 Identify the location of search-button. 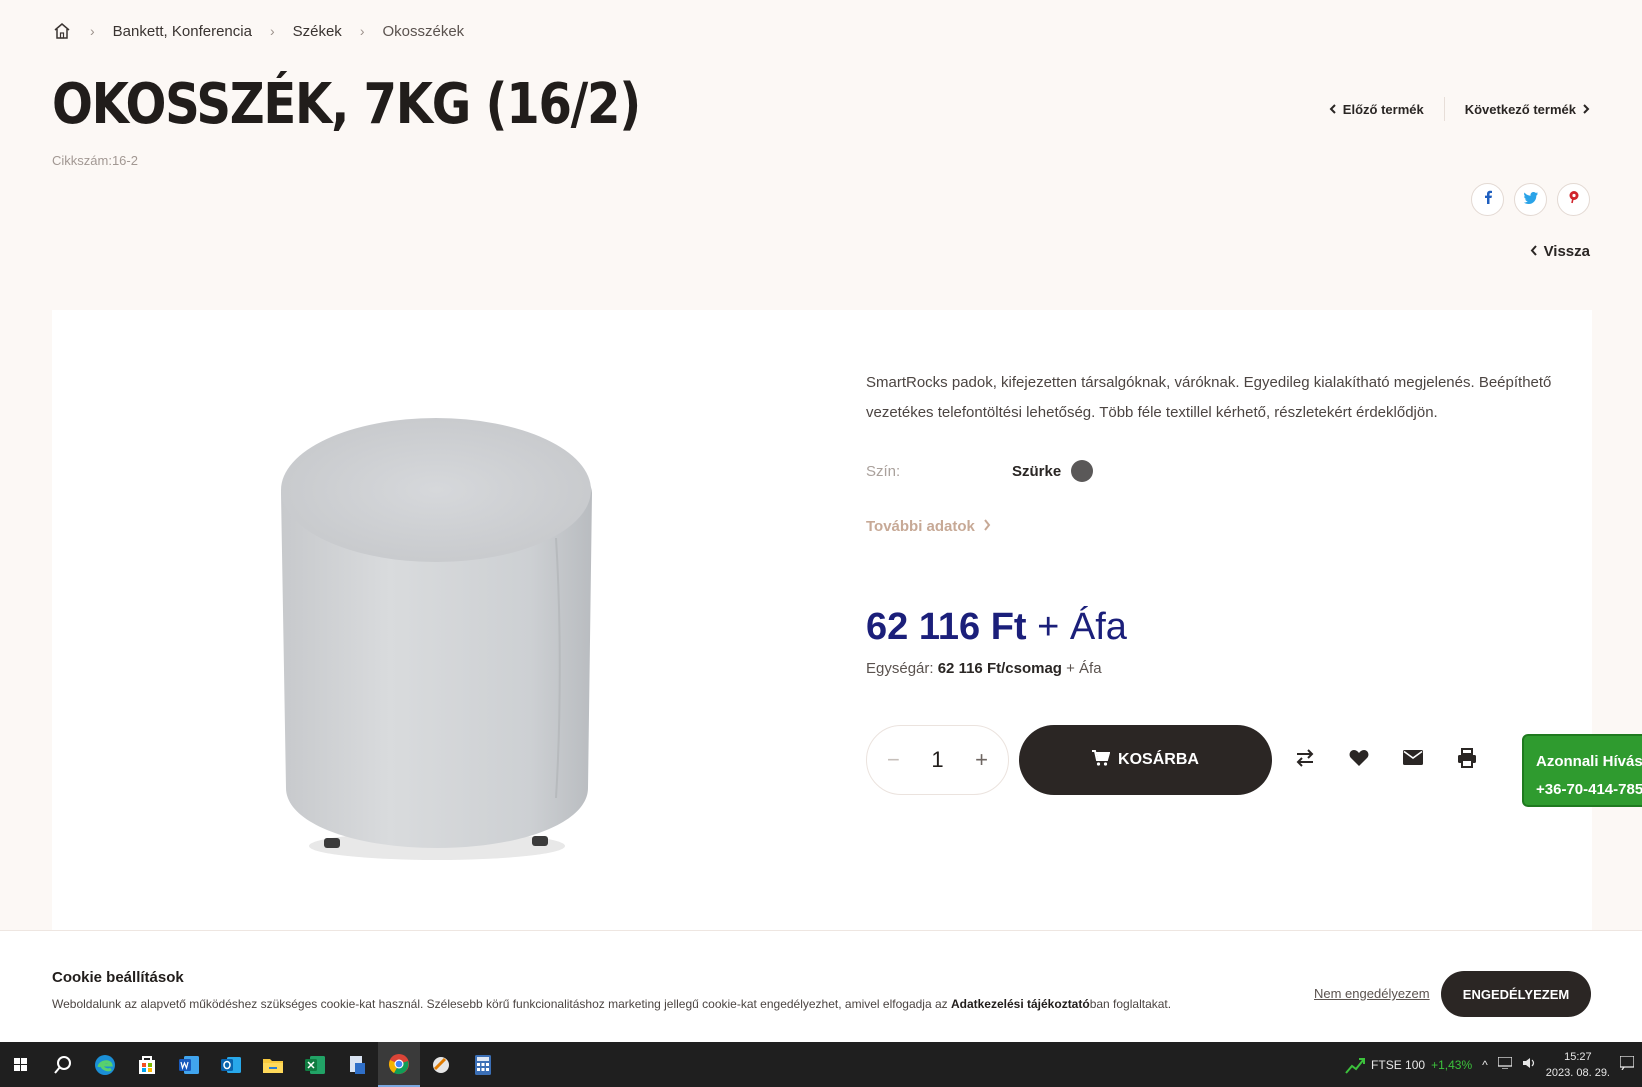
(63, 1064).